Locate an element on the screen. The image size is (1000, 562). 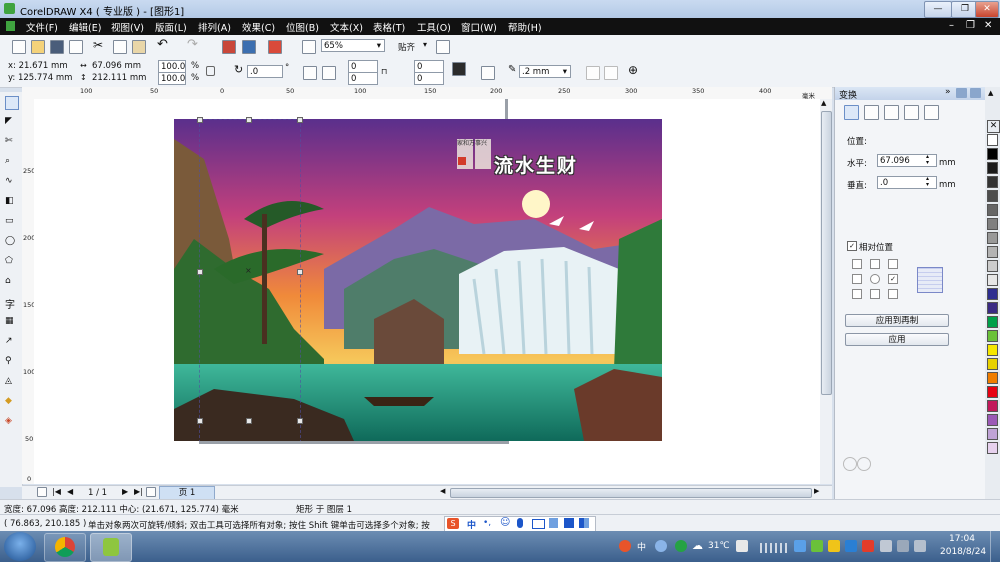
docker-expand-icon: » is located at coordinates (948, 92).